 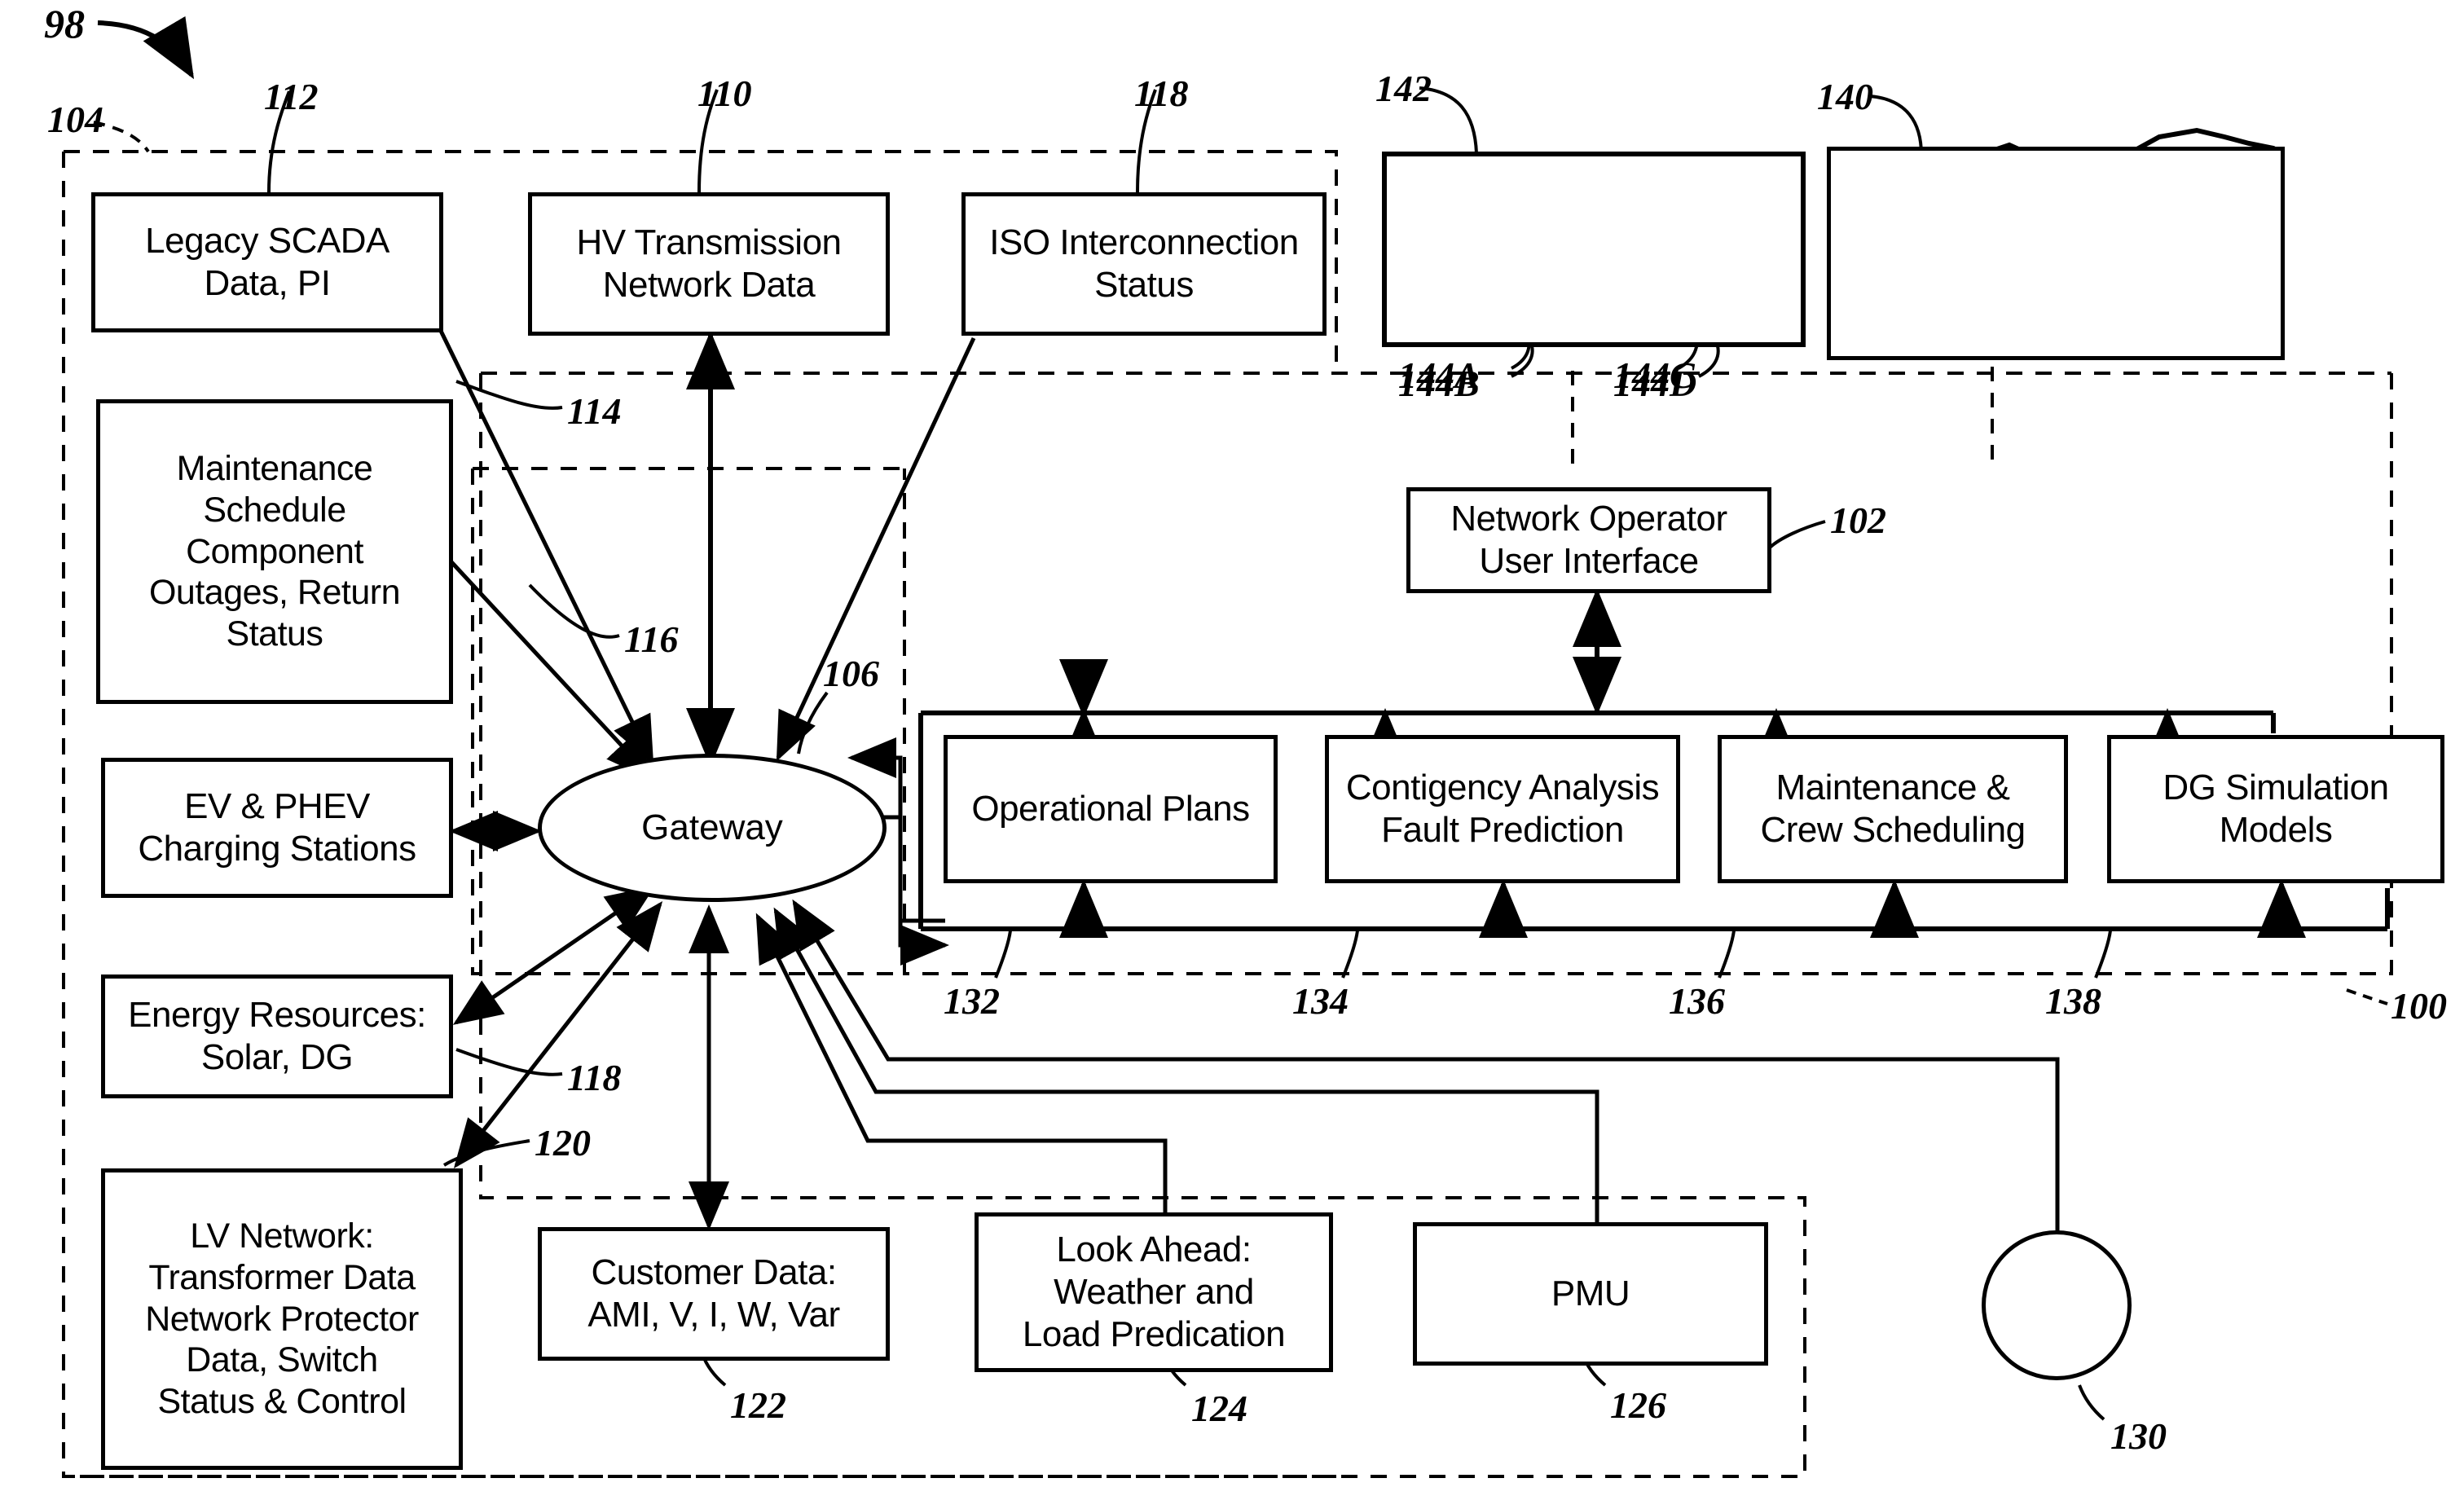 What do you see at coordinates (1161, 93) in the screenshot?
I see `ref-118-top: 118` at bounding box center [1161, 93].